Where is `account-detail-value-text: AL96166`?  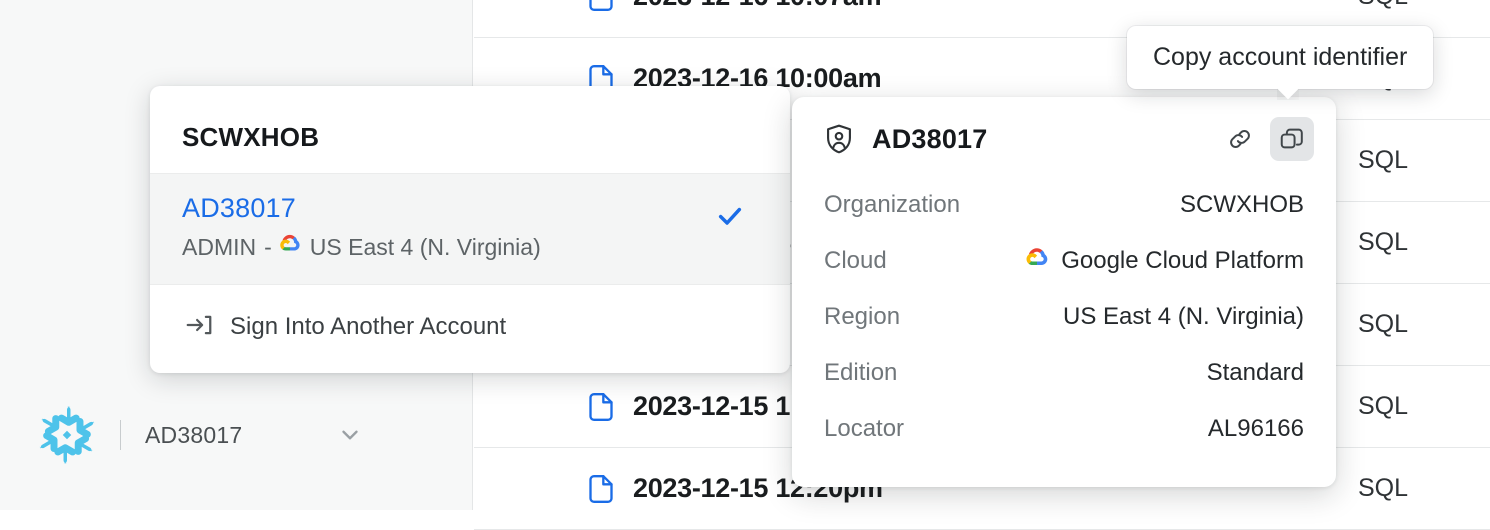 account-detail-value-text: AL96166 is located at coordinates (1255, 428).